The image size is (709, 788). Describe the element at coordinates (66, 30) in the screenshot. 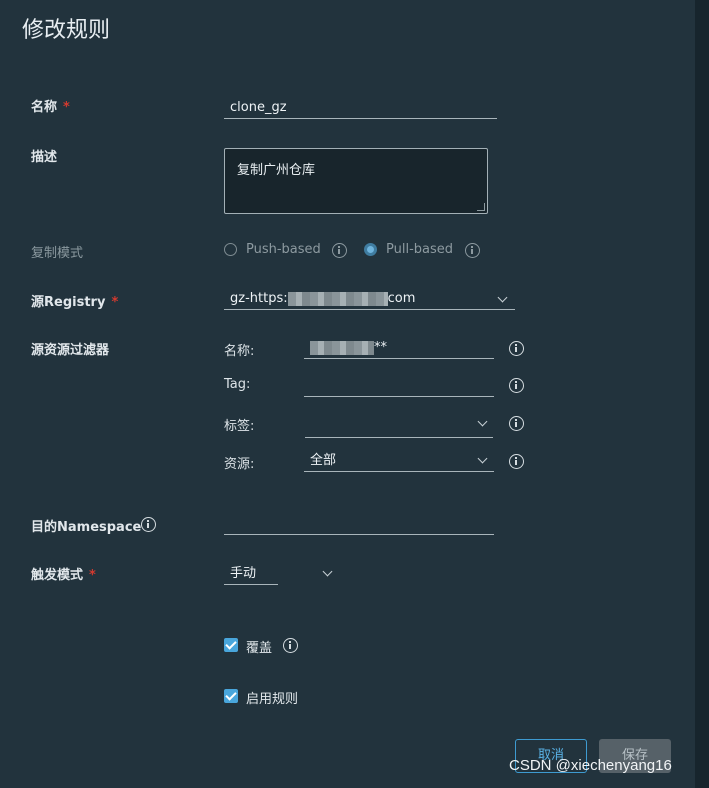

I see `dialog-title: 修改规则` at that location.